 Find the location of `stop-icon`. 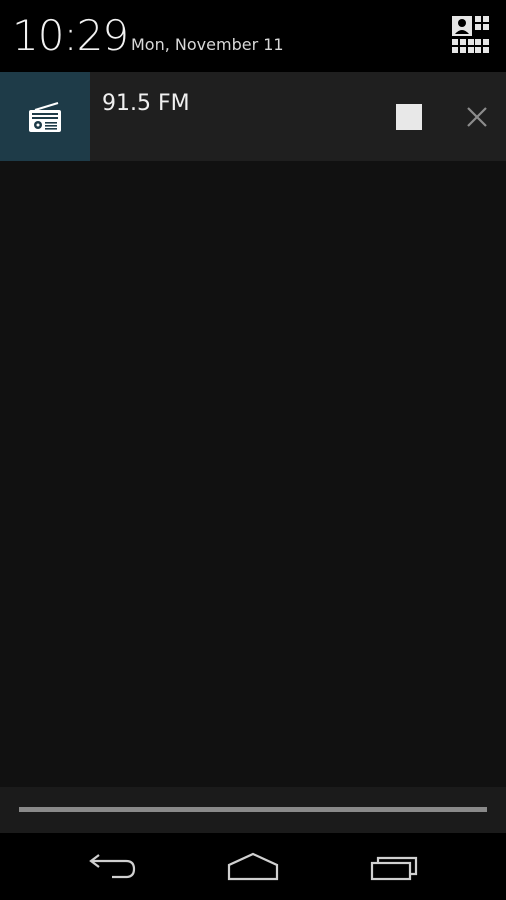

stop-icon is located at coordinates (409, 117).